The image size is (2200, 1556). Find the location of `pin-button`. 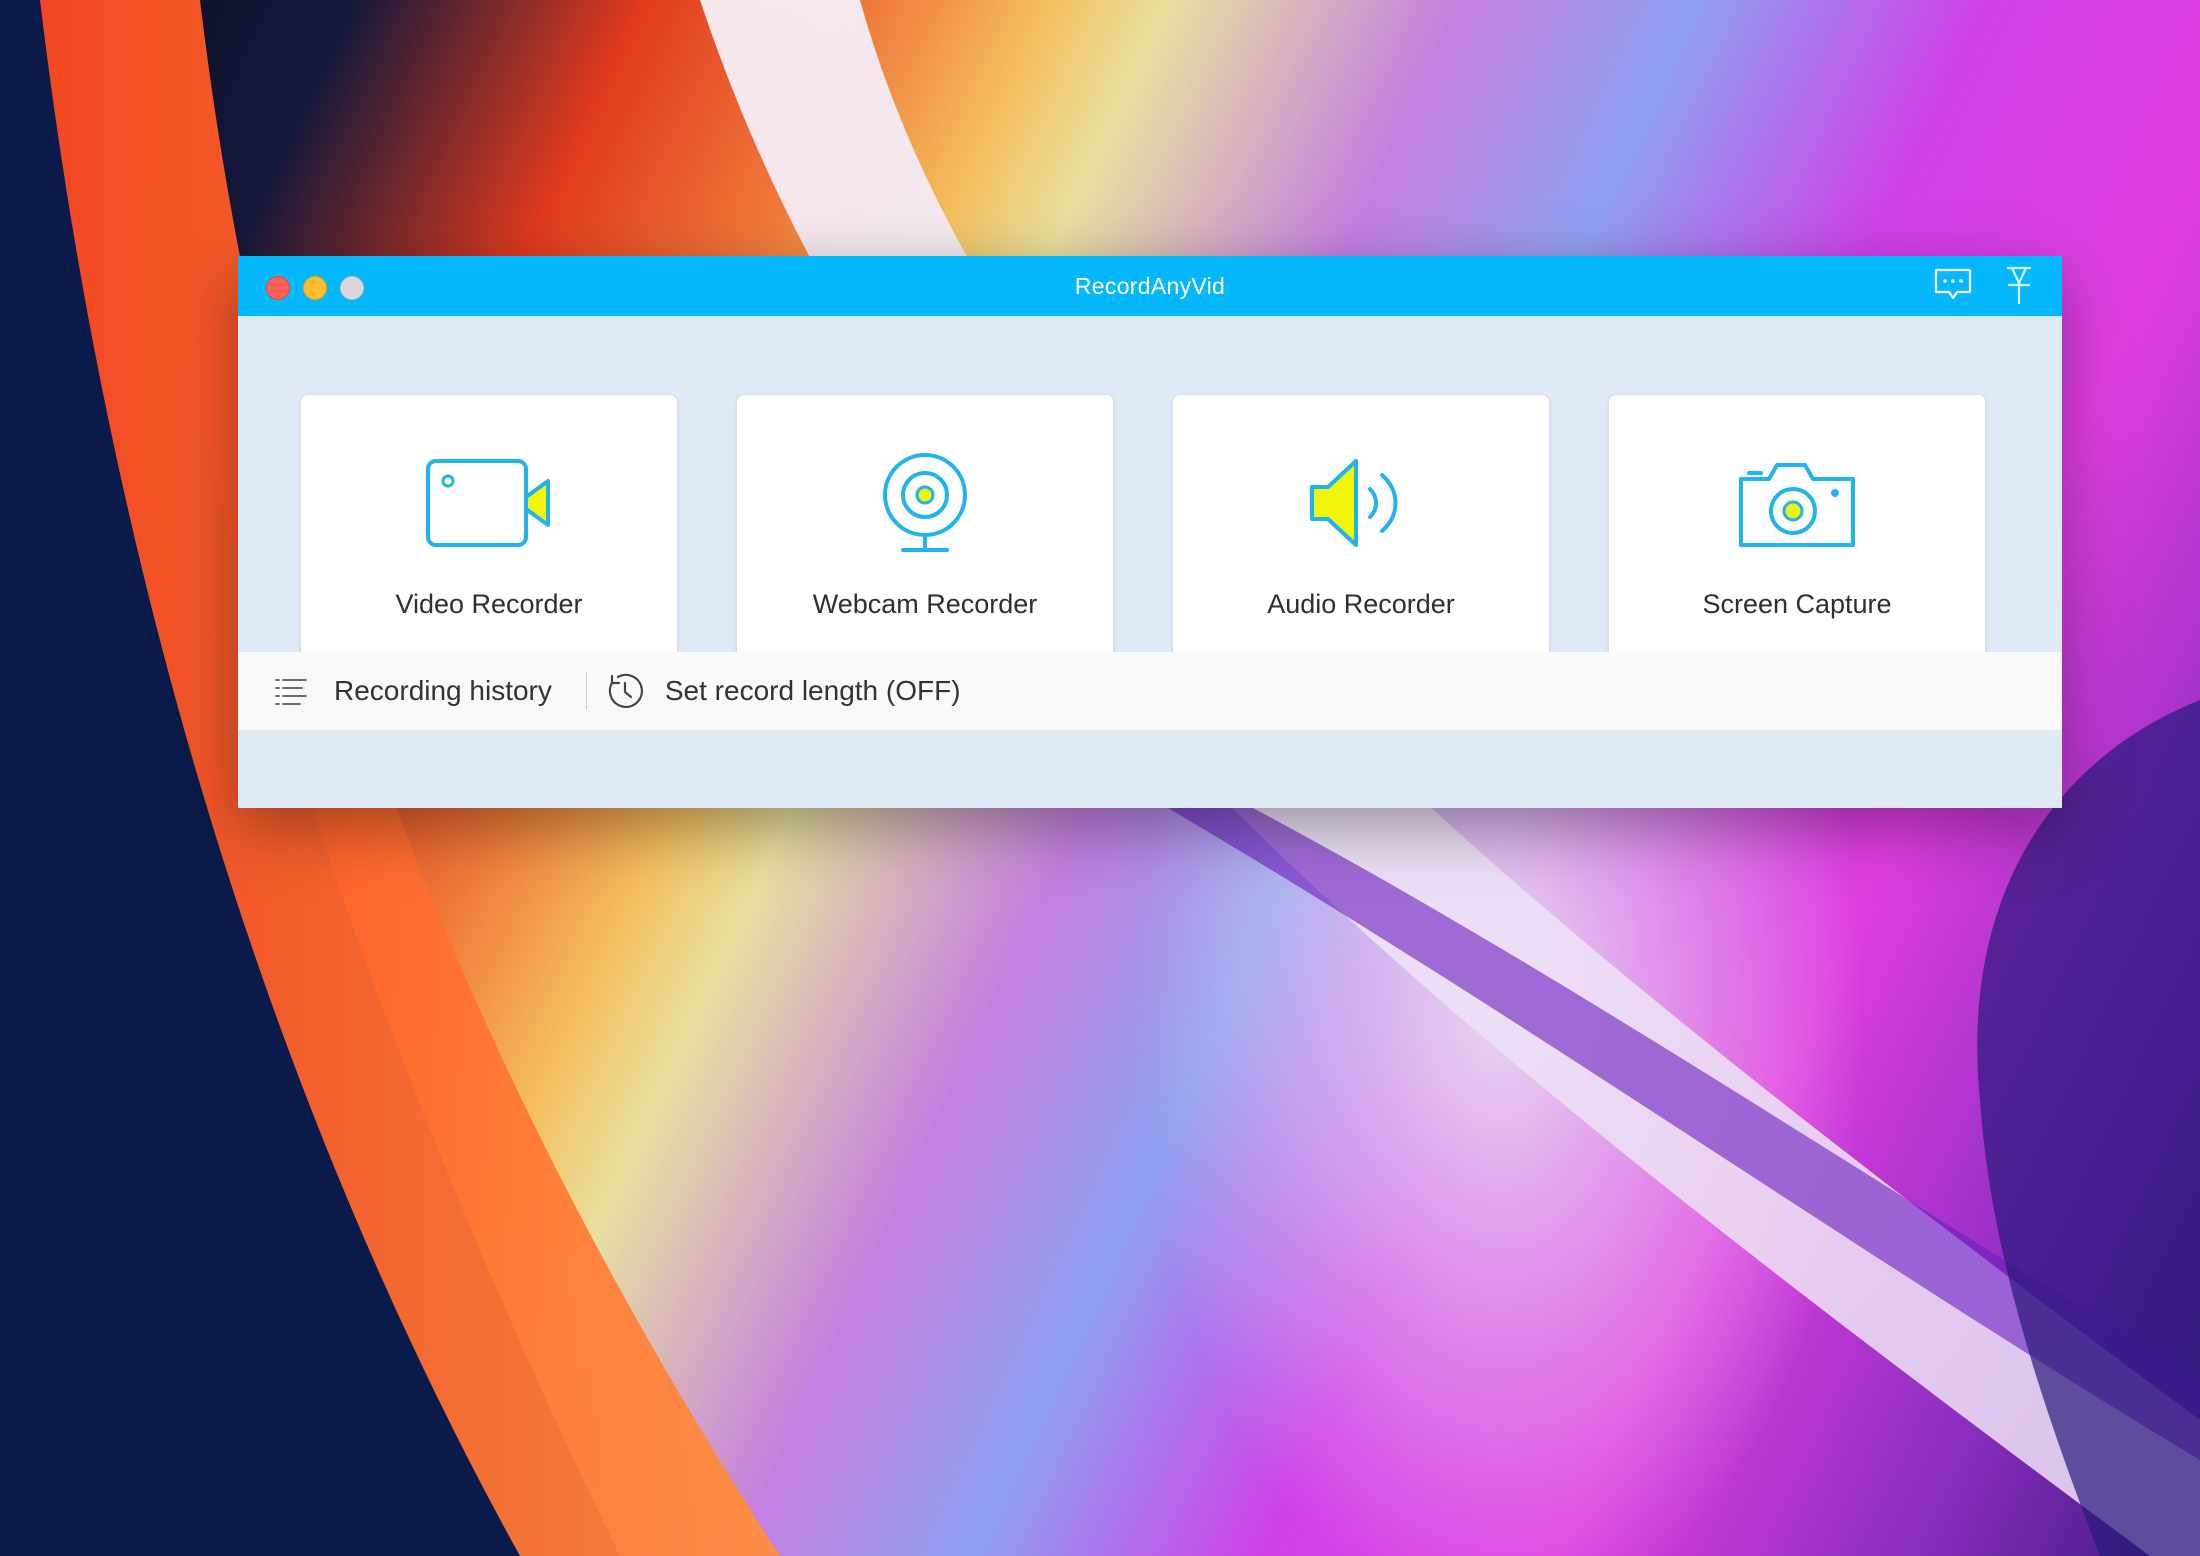

pin-button is located at coordinates (2019, 285).